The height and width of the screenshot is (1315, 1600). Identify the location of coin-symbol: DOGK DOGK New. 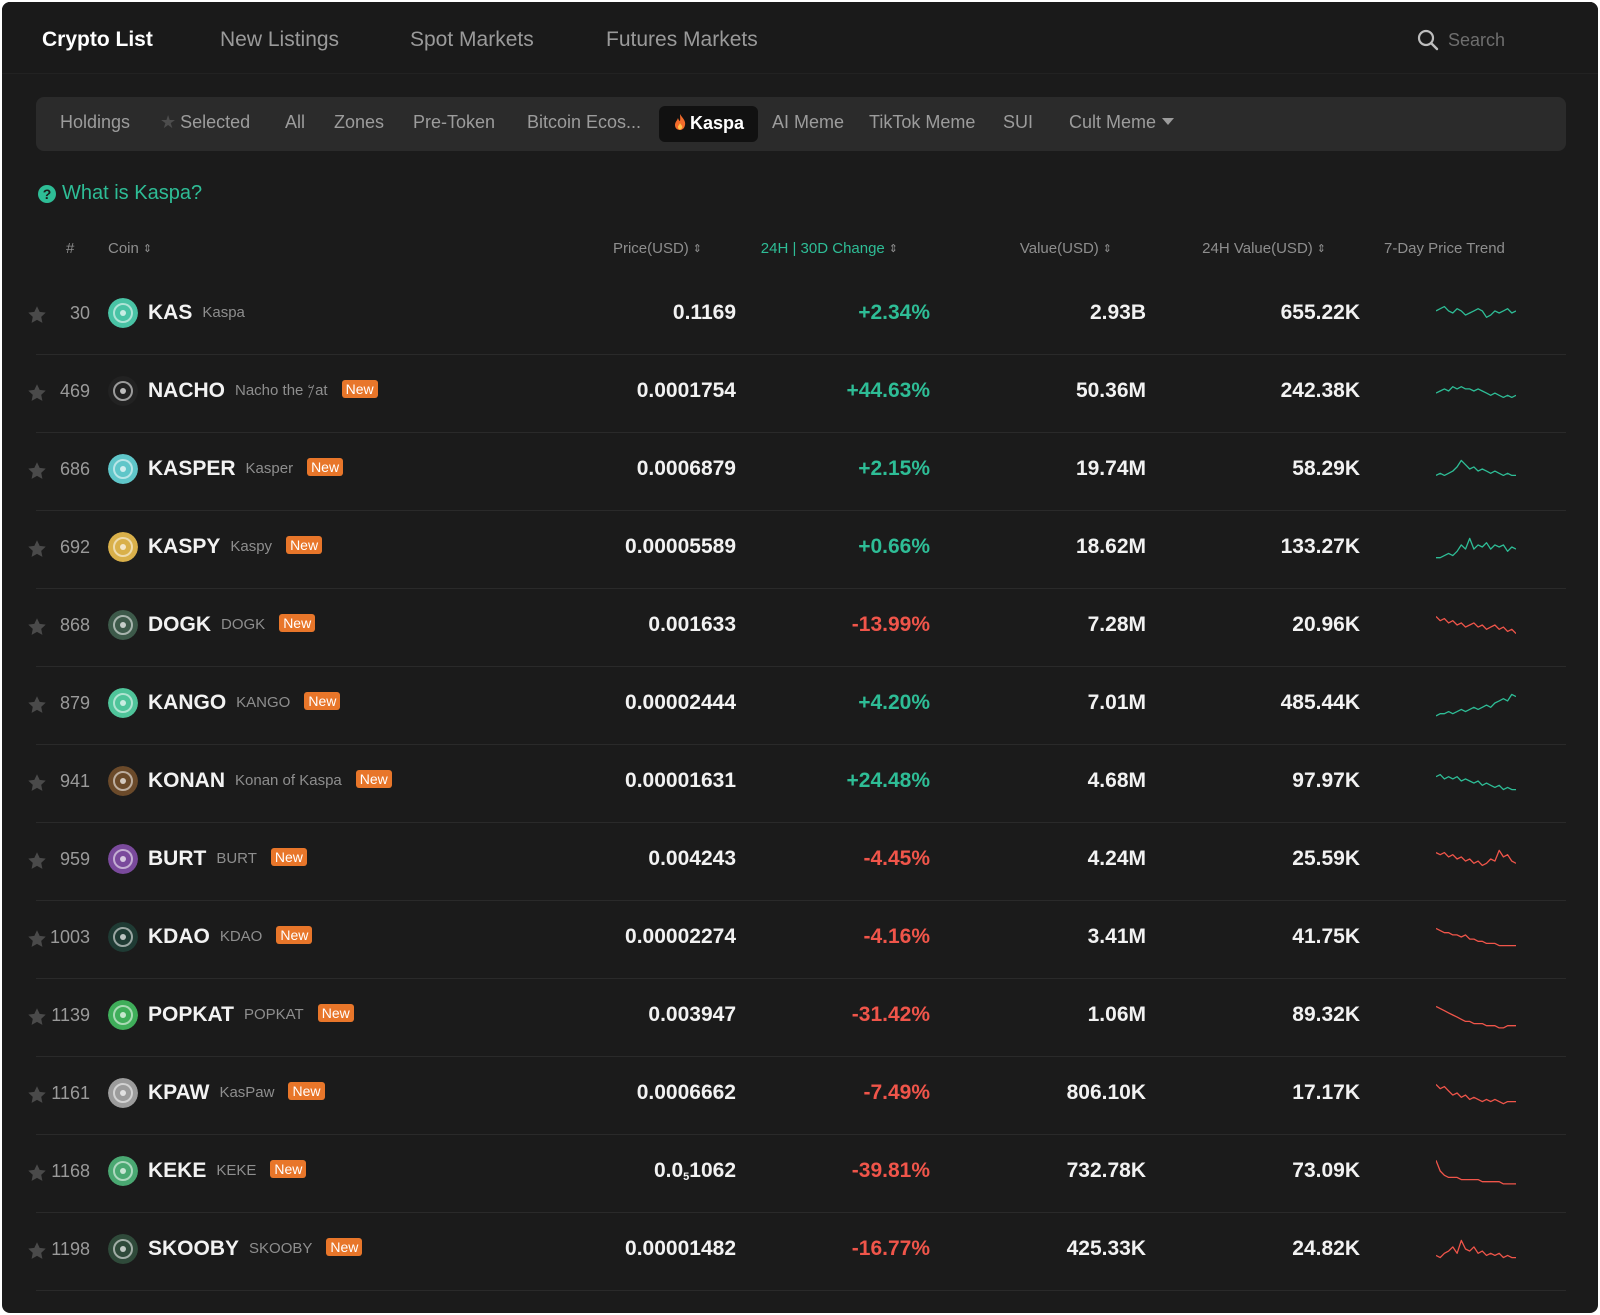
(232, 625).